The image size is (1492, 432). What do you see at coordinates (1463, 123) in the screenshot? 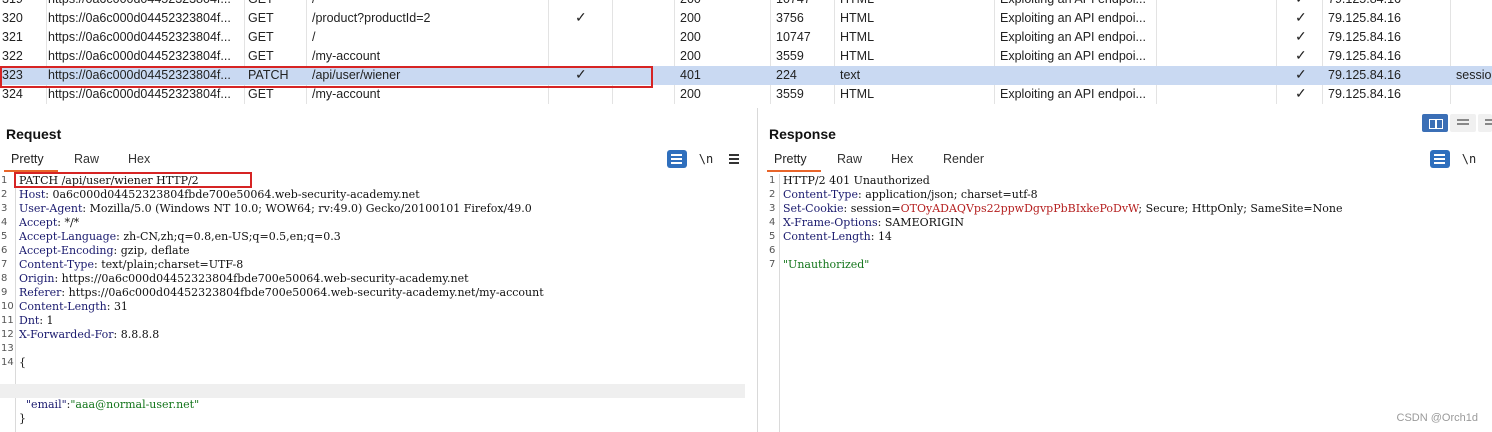
I see `split-vertical-icon` at bounding box center [1463, 123].